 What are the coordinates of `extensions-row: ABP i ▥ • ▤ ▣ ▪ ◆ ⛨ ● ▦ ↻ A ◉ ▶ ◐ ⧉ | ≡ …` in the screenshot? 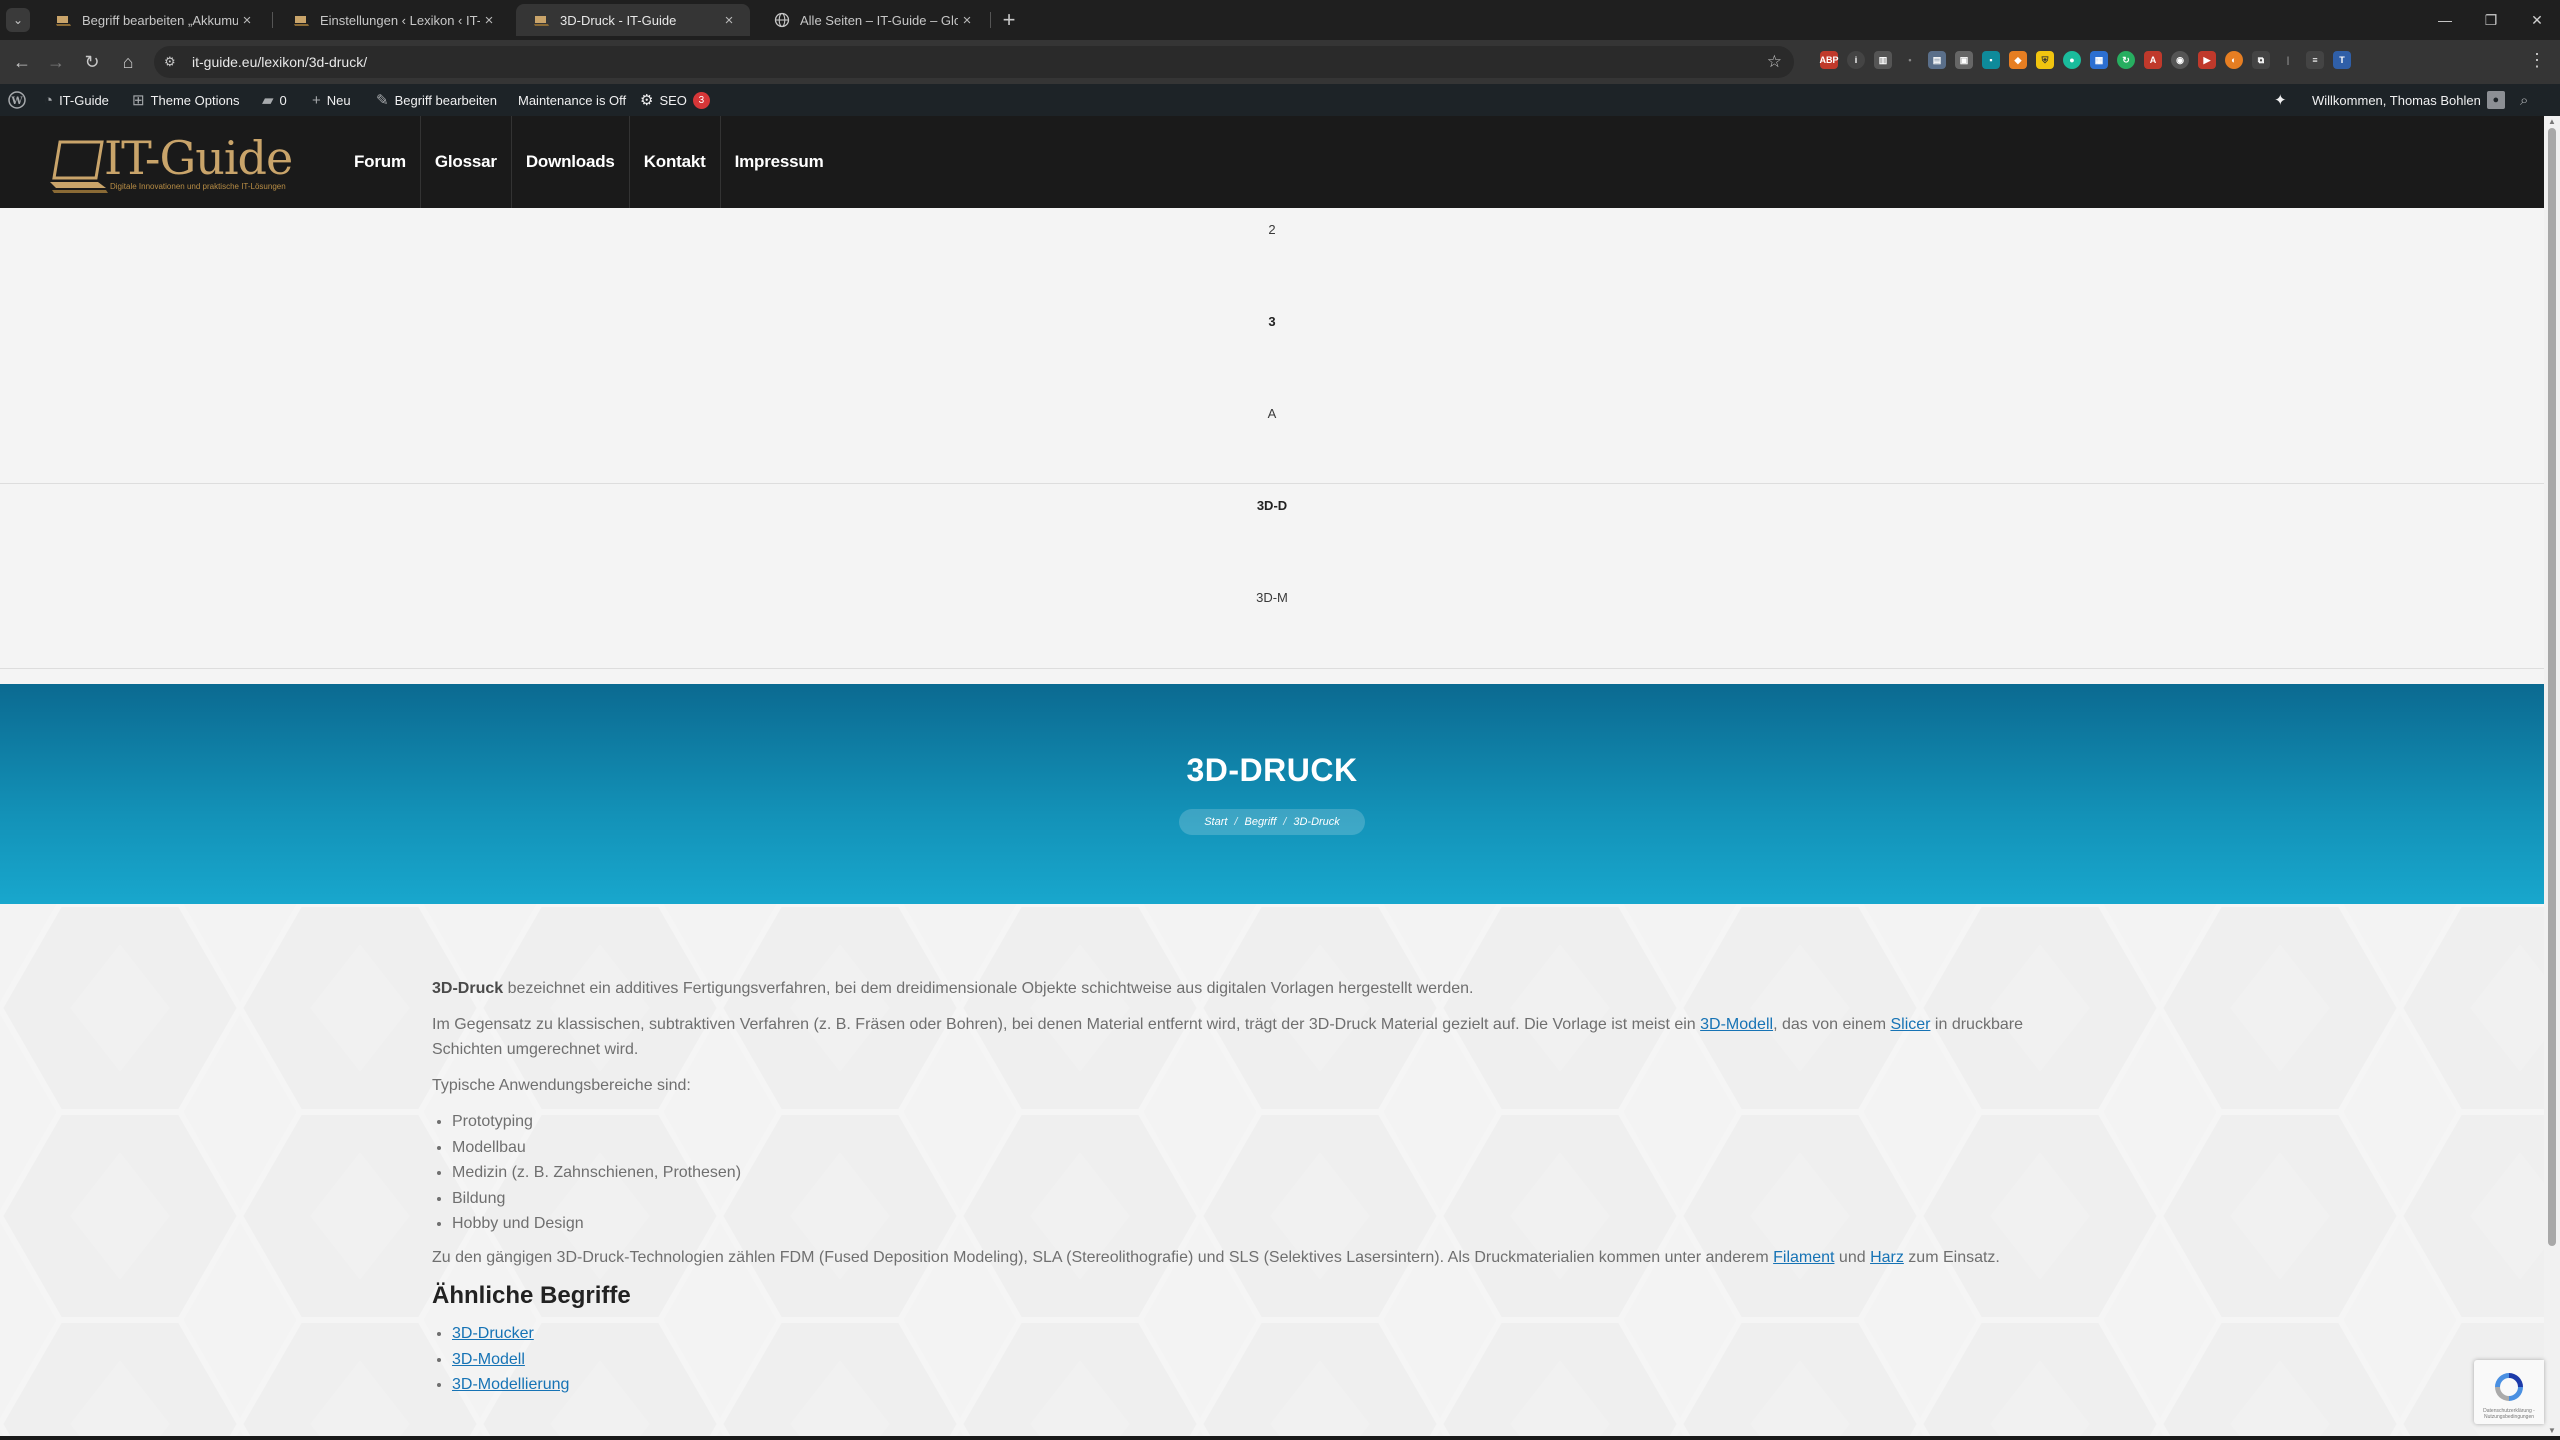 It's located at (2085, 60).